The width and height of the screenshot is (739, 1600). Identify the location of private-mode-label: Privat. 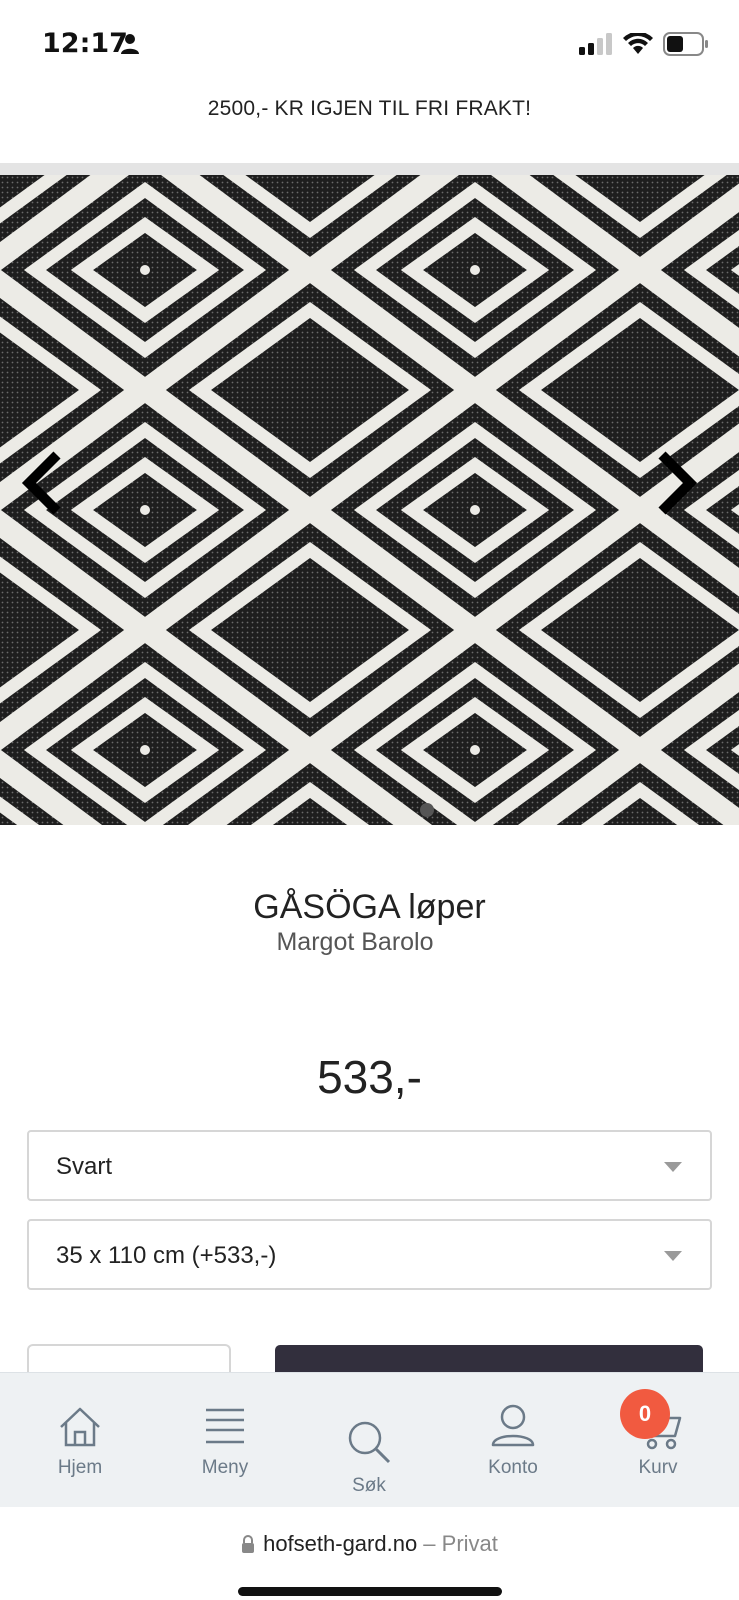
(469, 1543).